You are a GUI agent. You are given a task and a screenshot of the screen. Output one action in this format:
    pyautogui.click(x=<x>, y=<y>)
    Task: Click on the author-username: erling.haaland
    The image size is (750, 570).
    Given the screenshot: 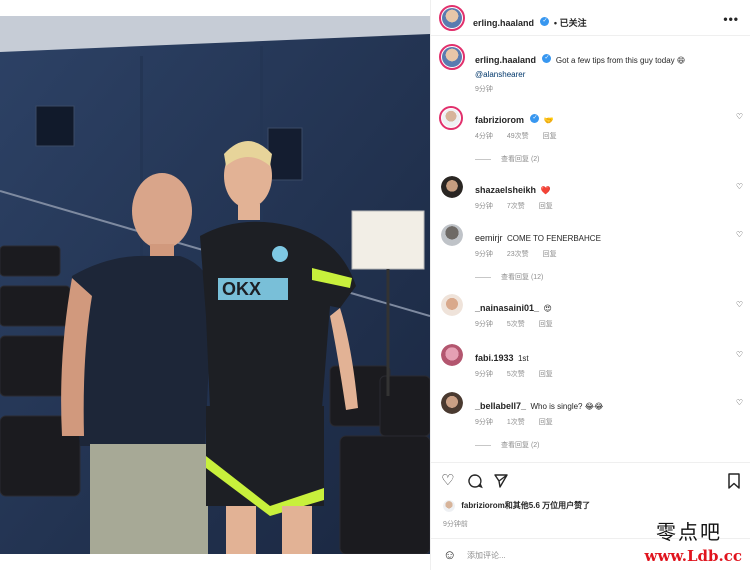 What is the action you would take?
    pyautogui.click(x=503, y=23)
    